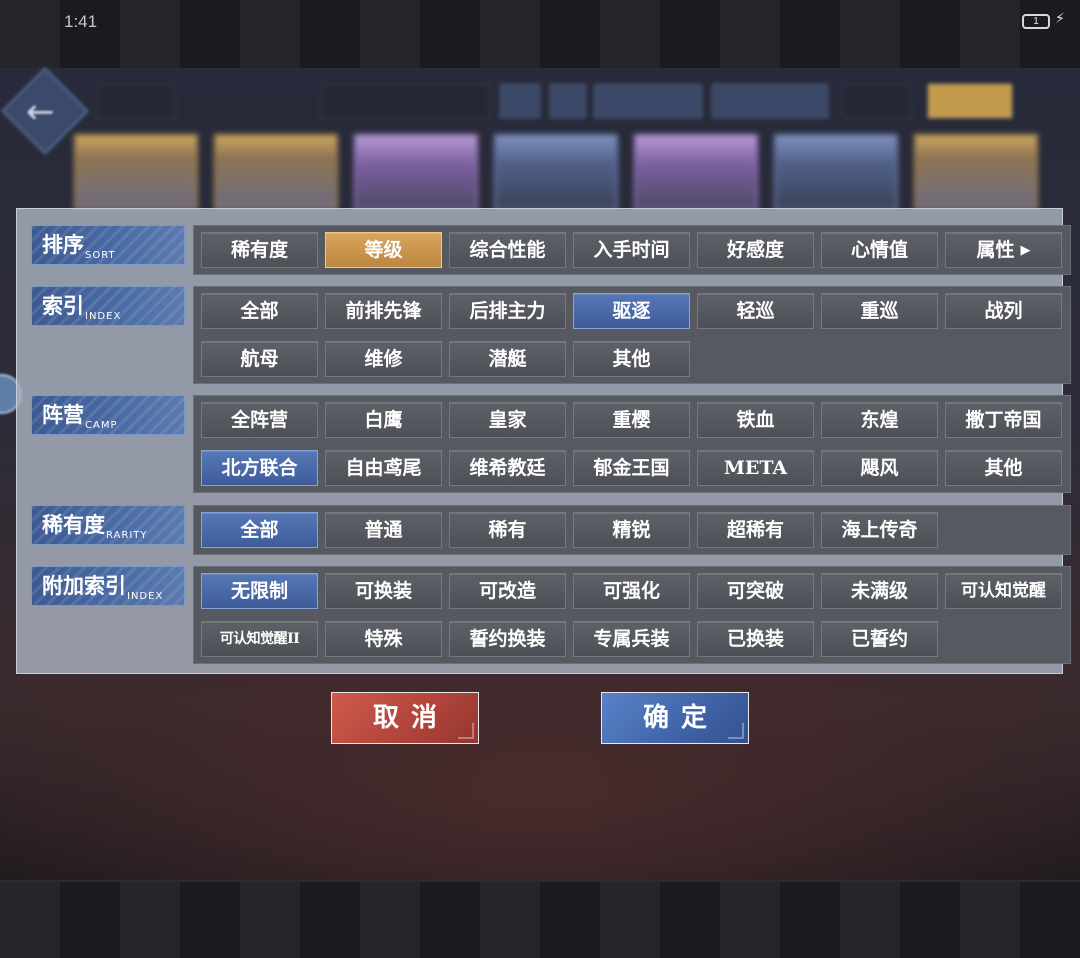  What do you see at coordinates (383, 468) in the screenshot?
I see `camp-option: 自由鸢尾` at bounding box center [383, 468].